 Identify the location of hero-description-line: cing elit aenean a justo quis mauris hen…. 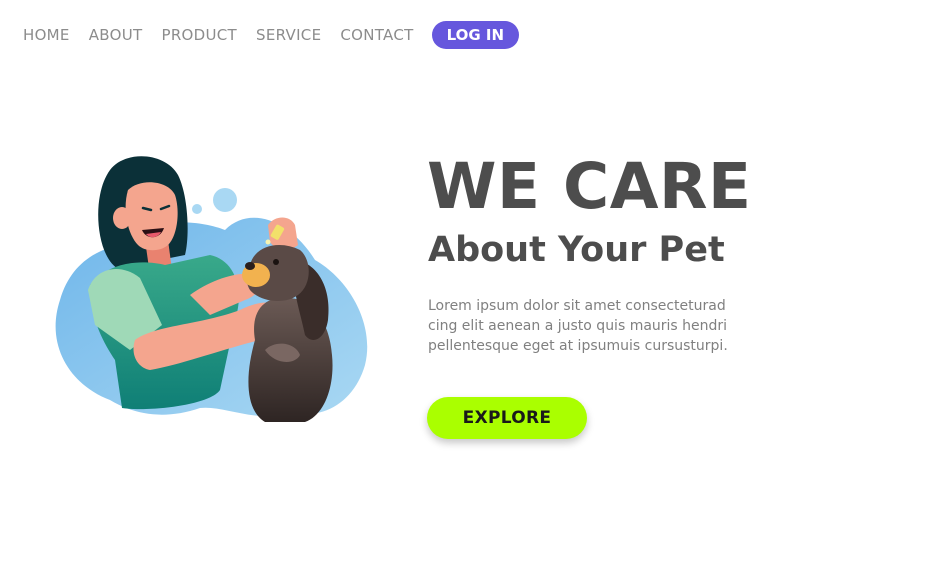
(578, 326).